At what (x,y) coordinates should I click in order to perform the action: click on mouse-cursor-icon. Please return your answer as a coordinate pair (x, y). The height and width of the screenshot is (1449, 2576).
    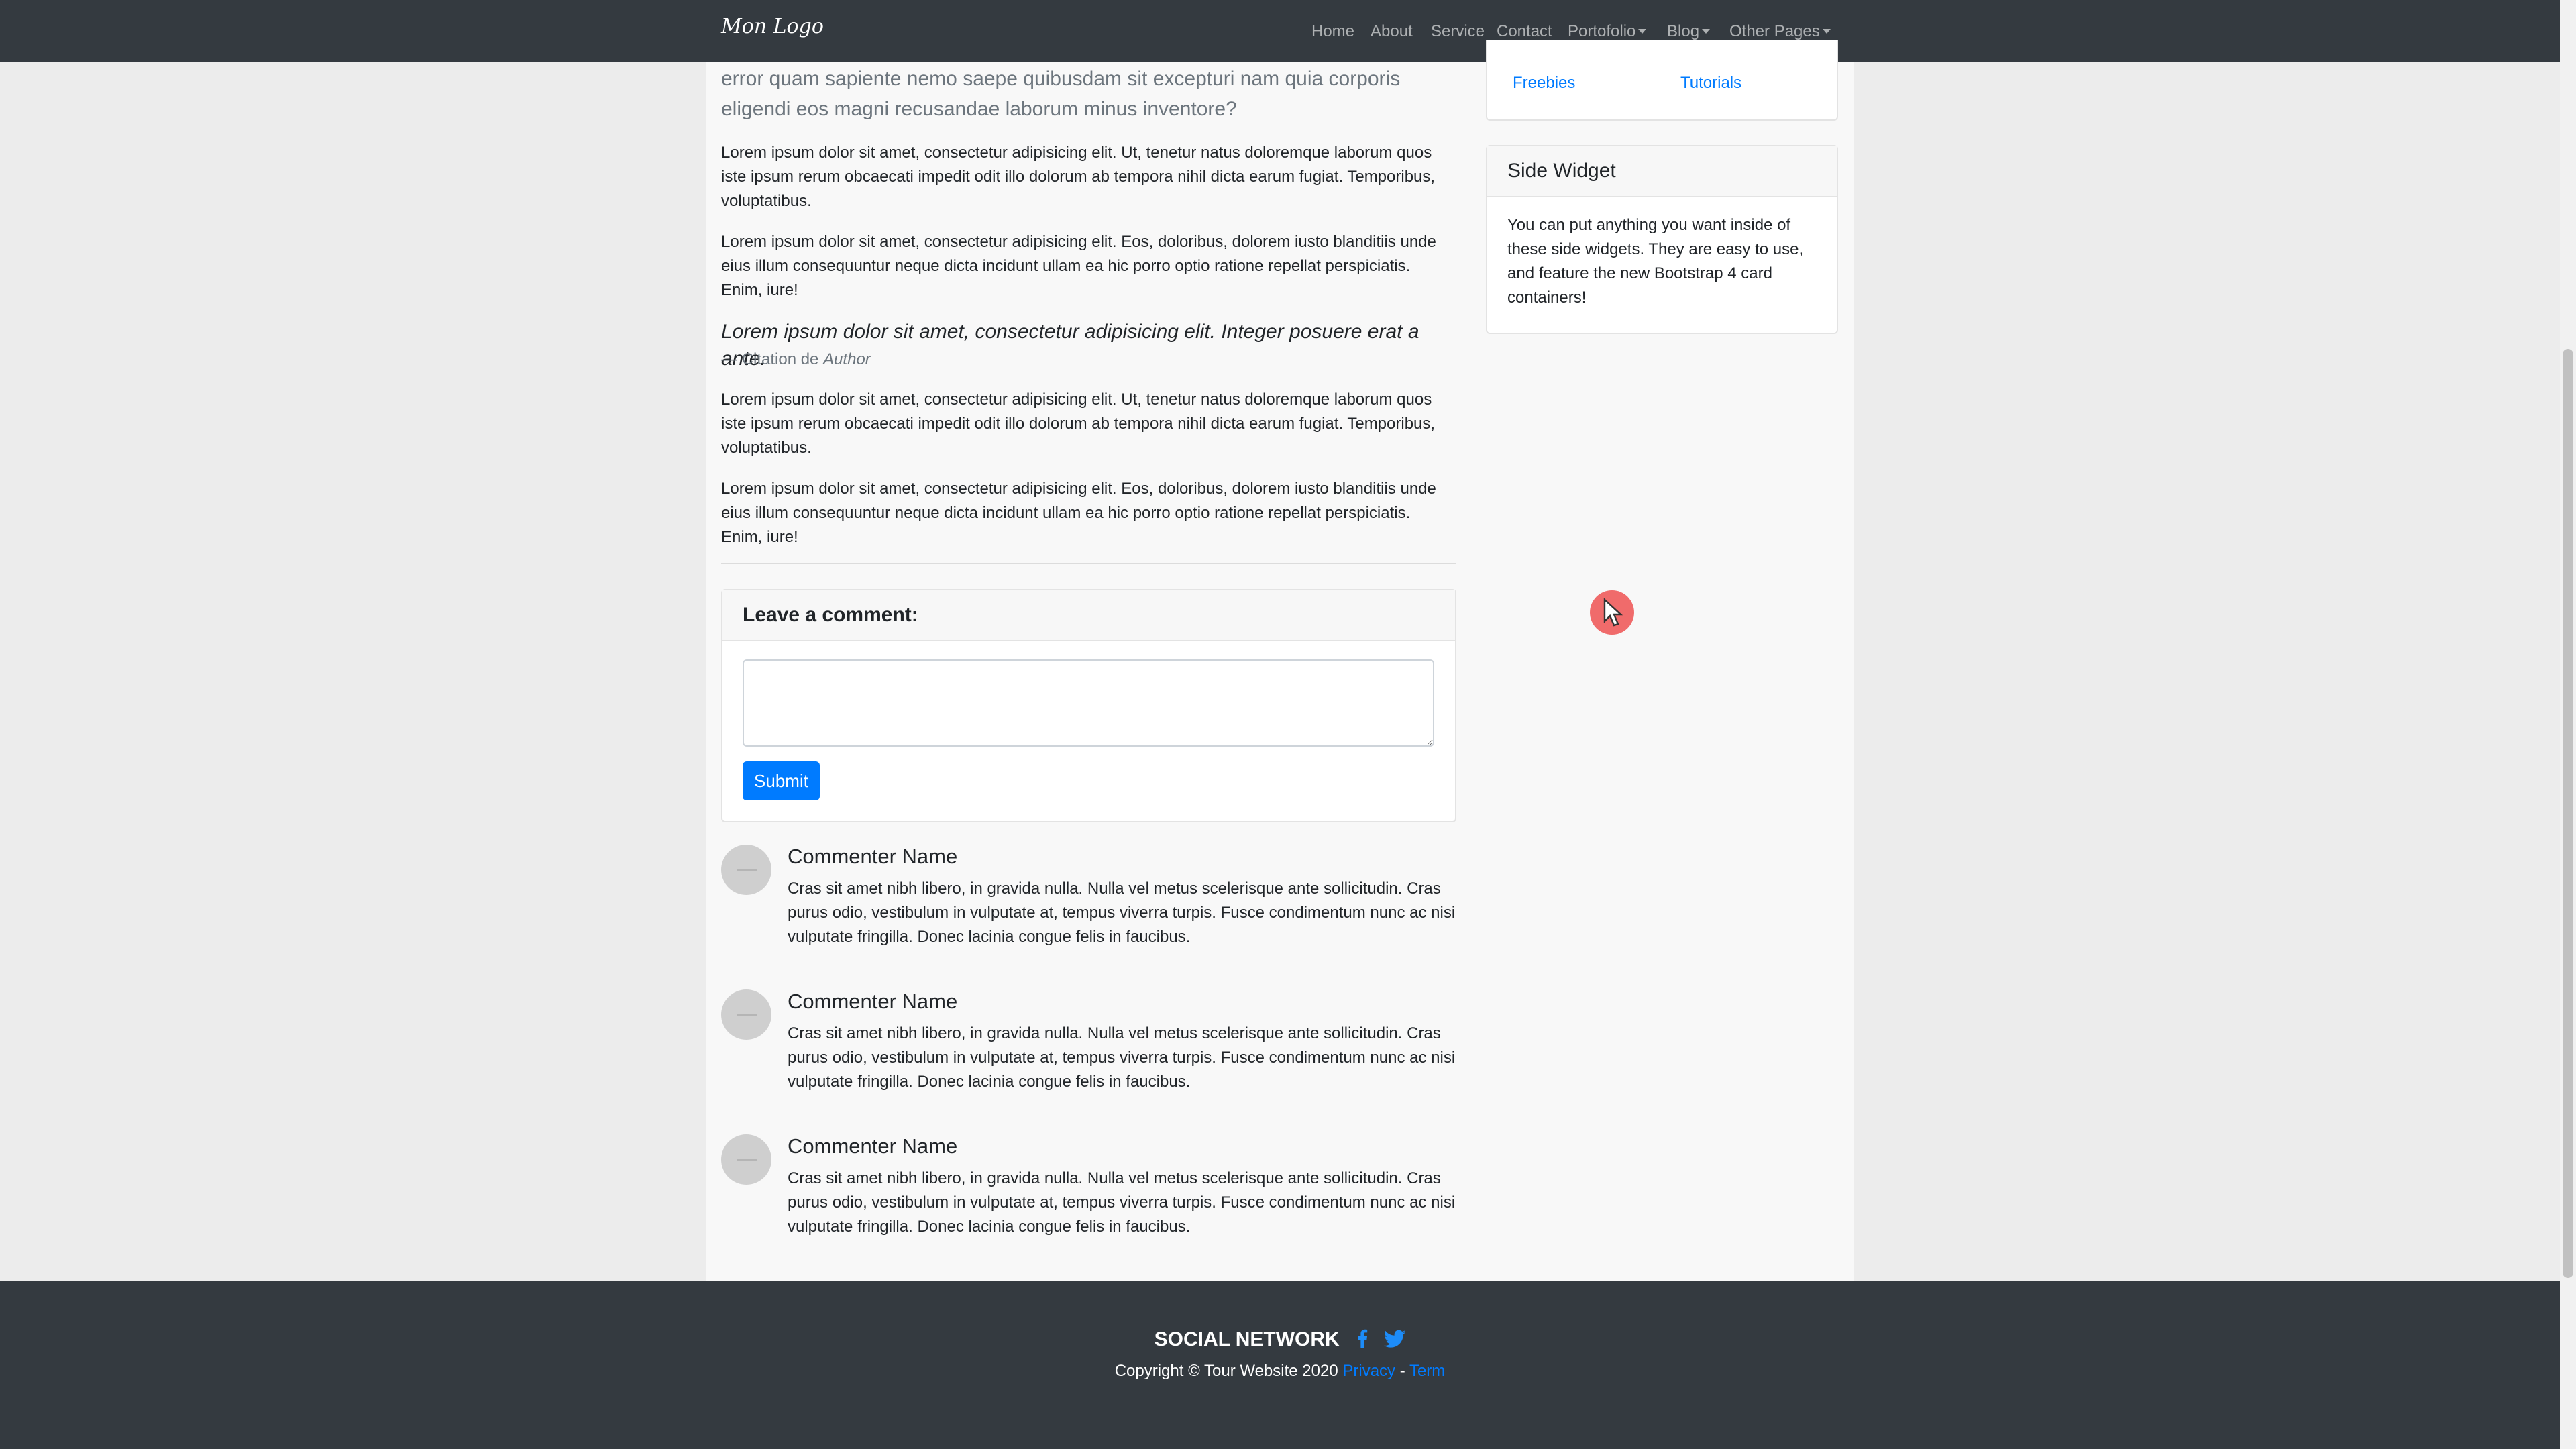
    Looking at the image, I should click on (1613, 612).